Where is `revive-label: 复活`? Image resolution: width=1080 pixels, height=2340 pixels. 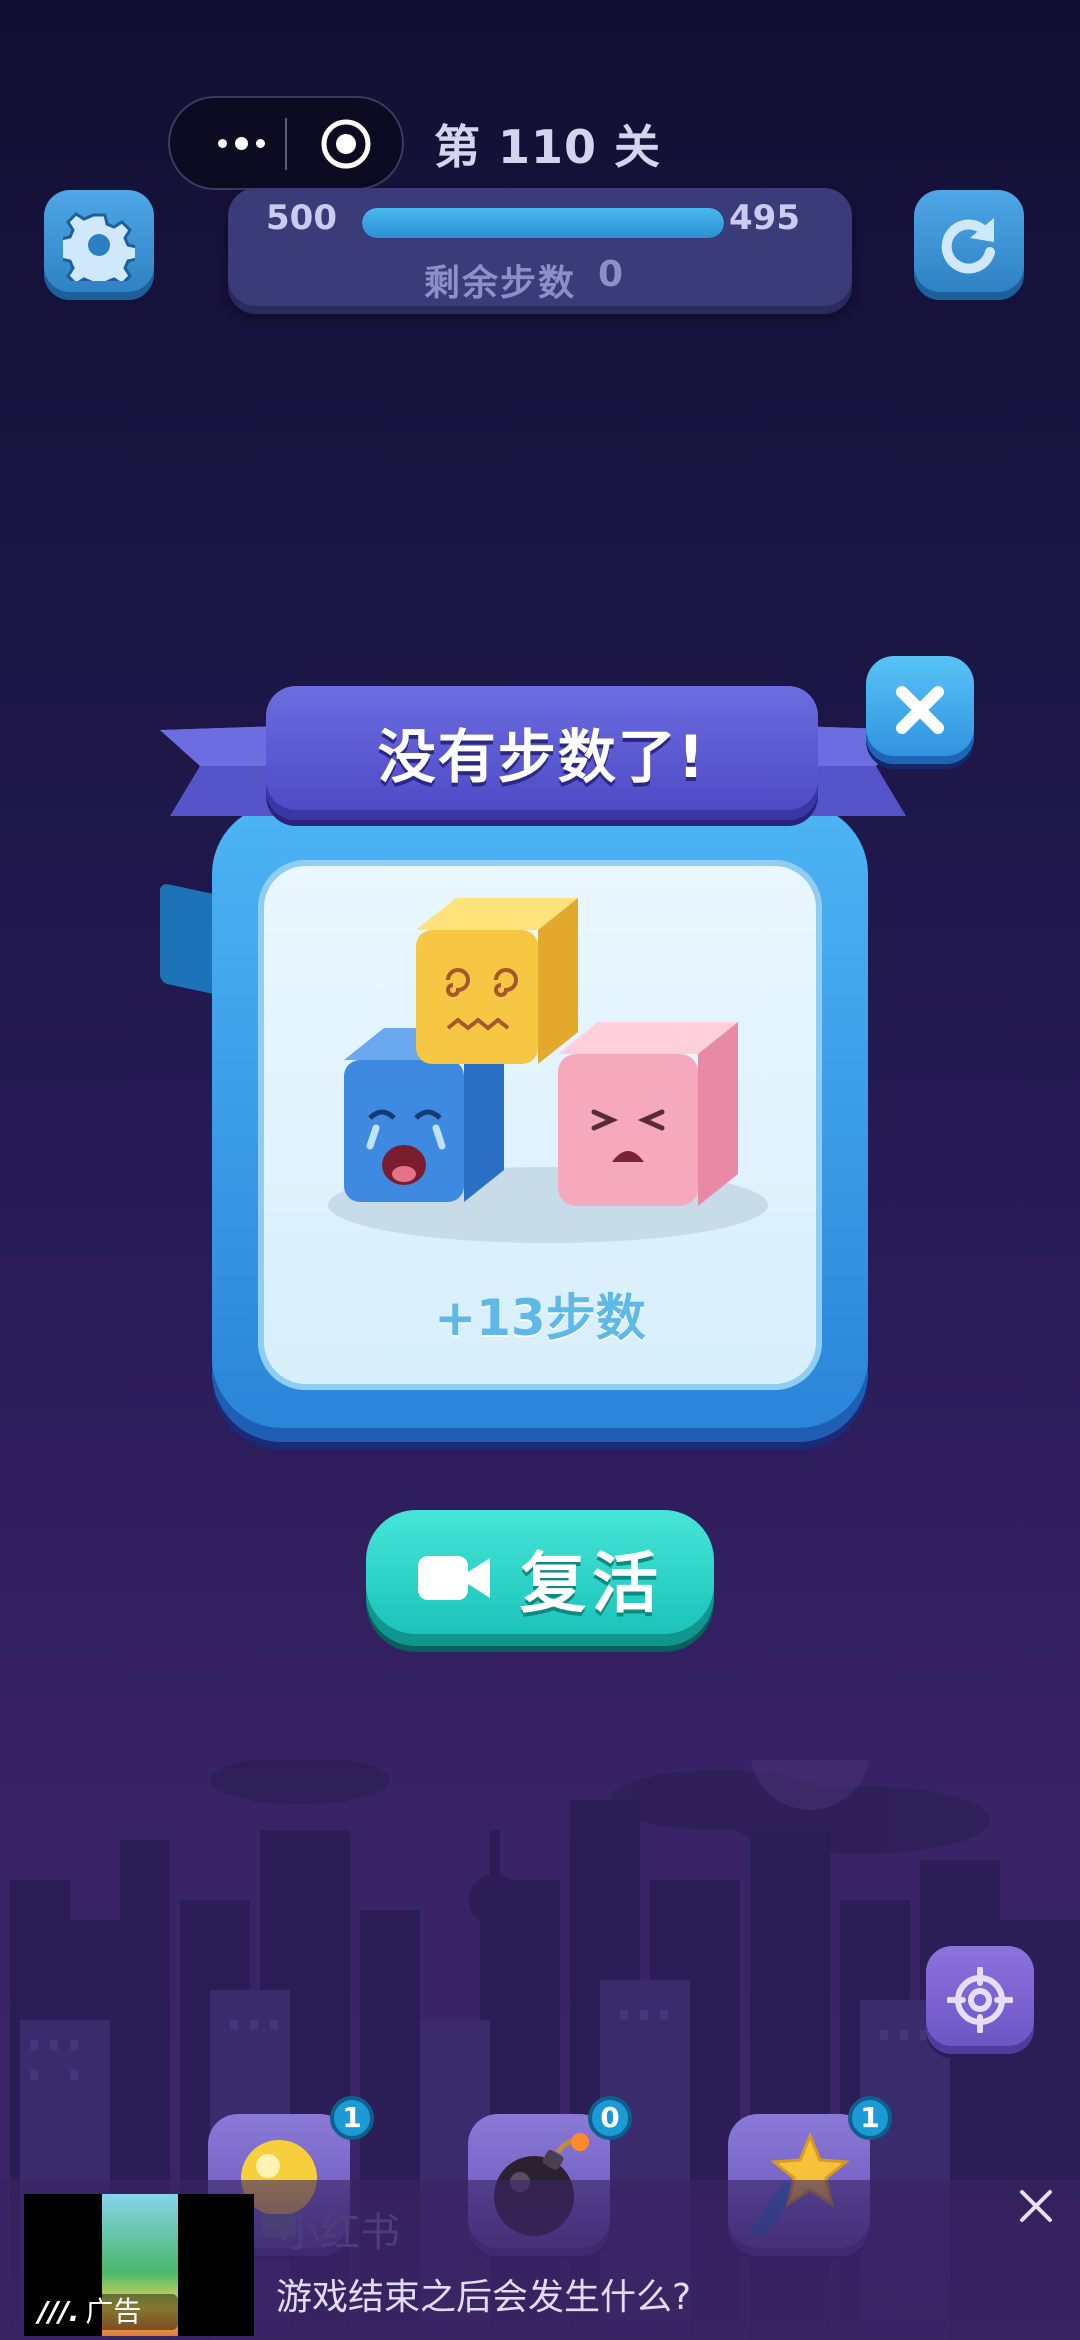
revive-label: 复活 is located at coordinates (592, 1583).